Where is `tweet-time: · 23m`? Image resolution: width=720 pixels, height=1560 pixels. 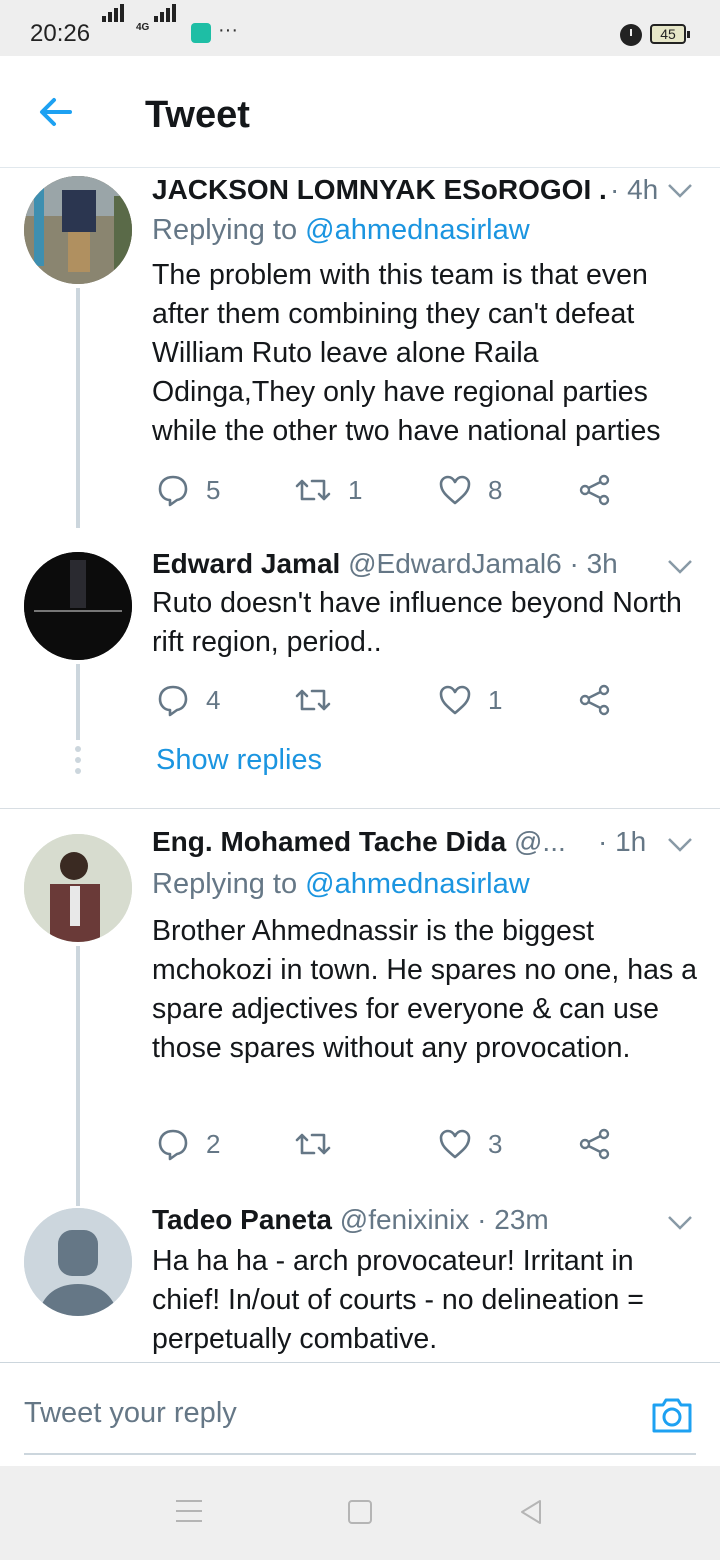 tweet-time: · 23m is located at coordinates (513, 1219).